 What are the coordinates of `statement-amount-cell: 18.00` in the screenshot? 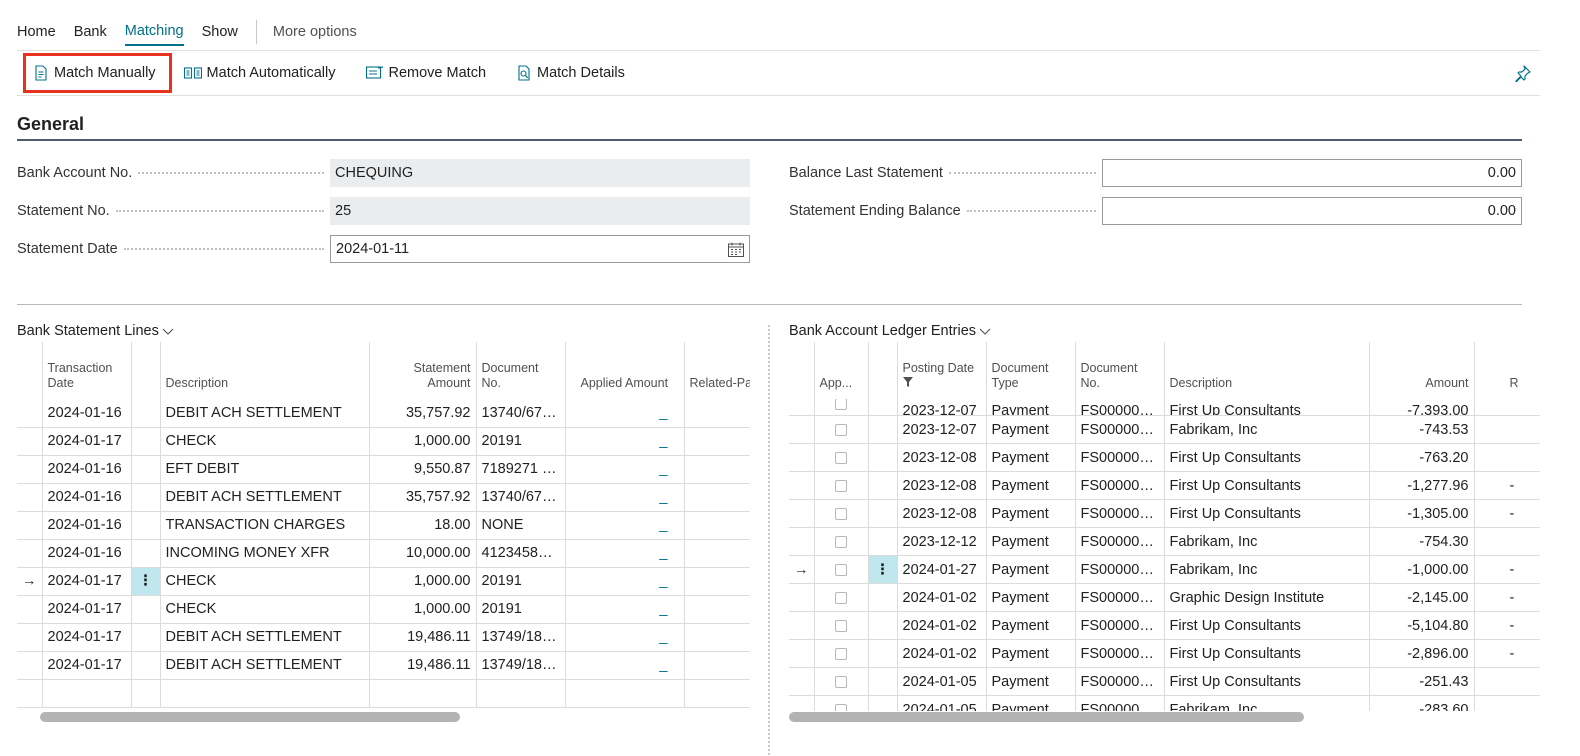 It's located at (423, 525).